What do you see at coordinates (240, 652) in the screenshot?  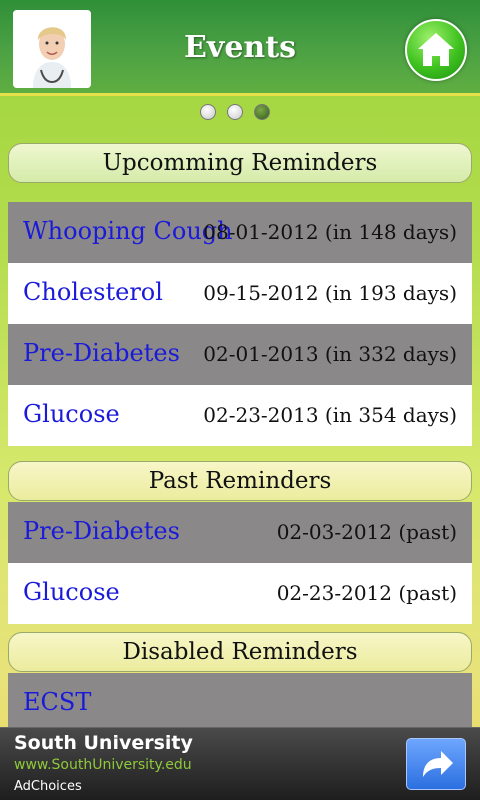 I see `disabled-reminders-header: Disabled Reminders` at bounding box center [240, 652].